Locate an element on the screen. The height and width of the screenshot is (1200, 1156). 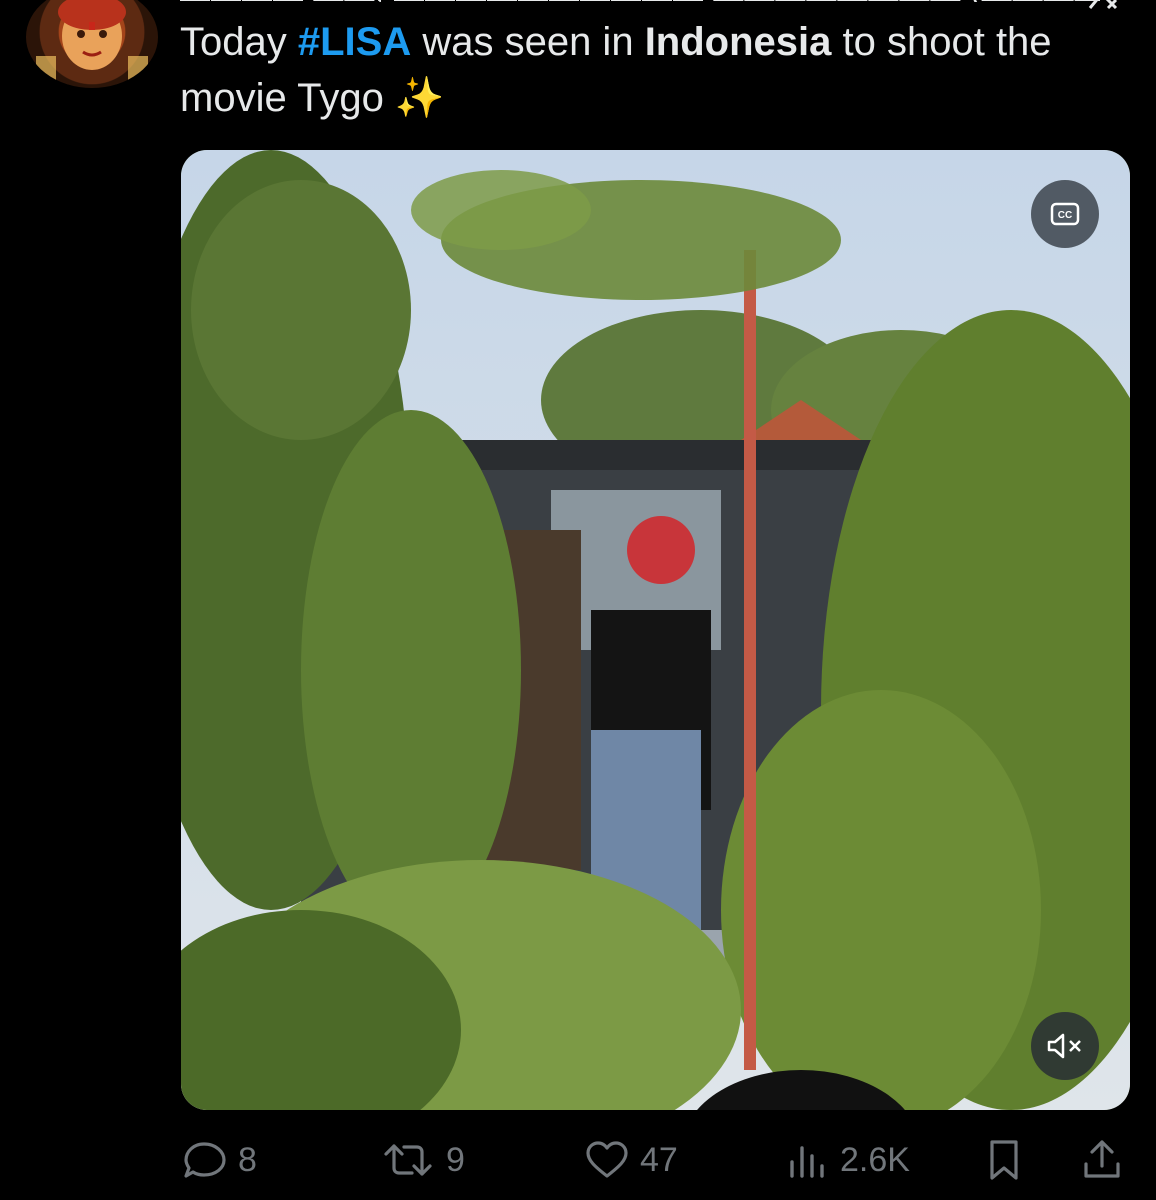
hashtag-link: #LISA is located at coordinates (354, 42).